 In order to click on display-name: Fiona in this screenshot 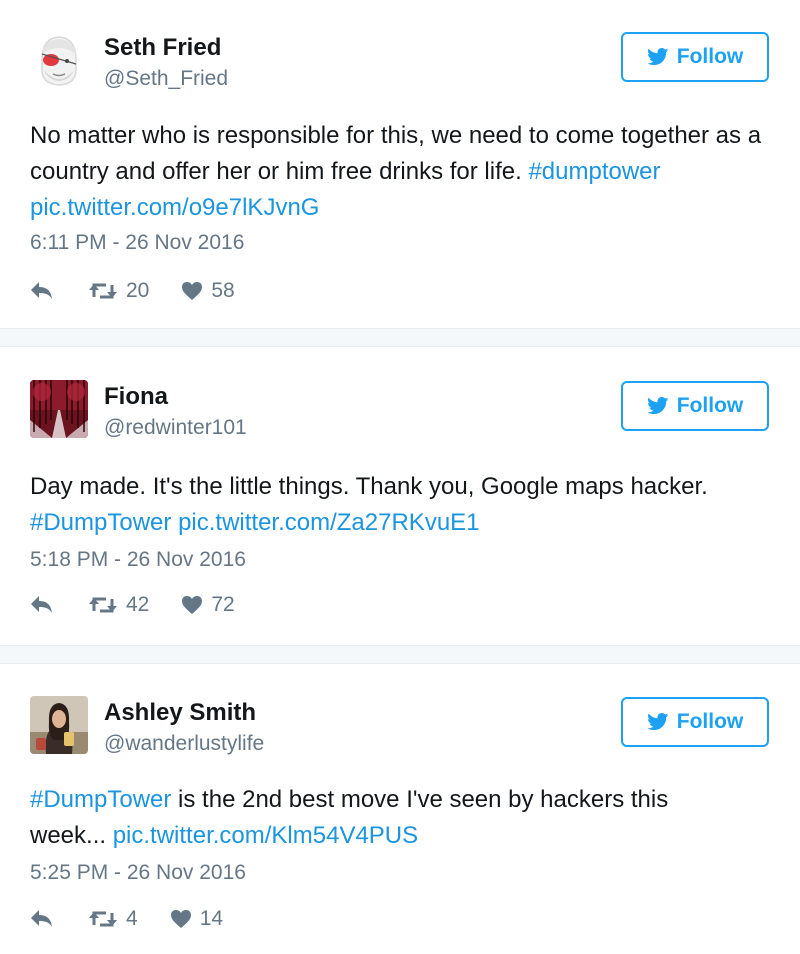, I will do `click(136, 397)`.